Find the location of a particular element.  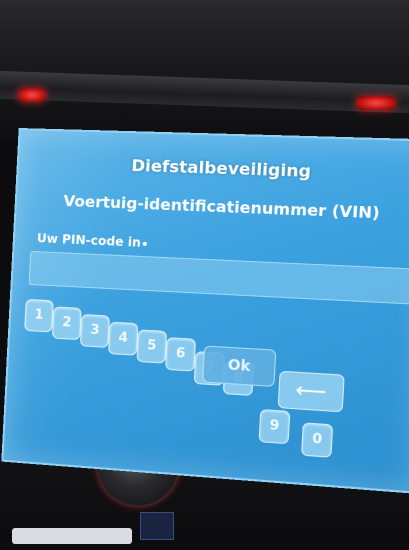

pin-label: Uw PIN-code in is located at coordinates (89, 240).